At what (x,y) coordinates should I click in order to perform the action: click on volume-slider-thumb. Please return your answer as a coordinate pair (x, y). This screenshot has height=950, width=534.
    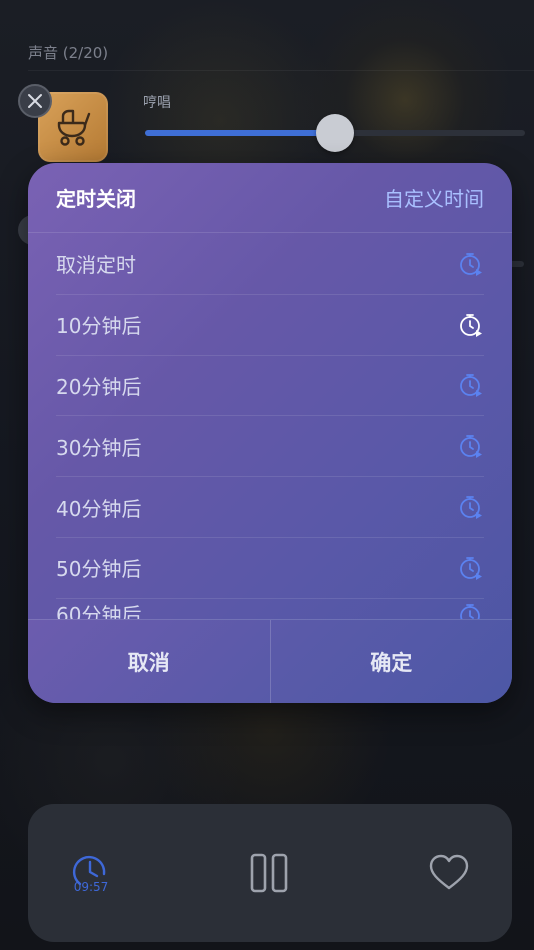
    Looking at the image, I should click on (335, 133).